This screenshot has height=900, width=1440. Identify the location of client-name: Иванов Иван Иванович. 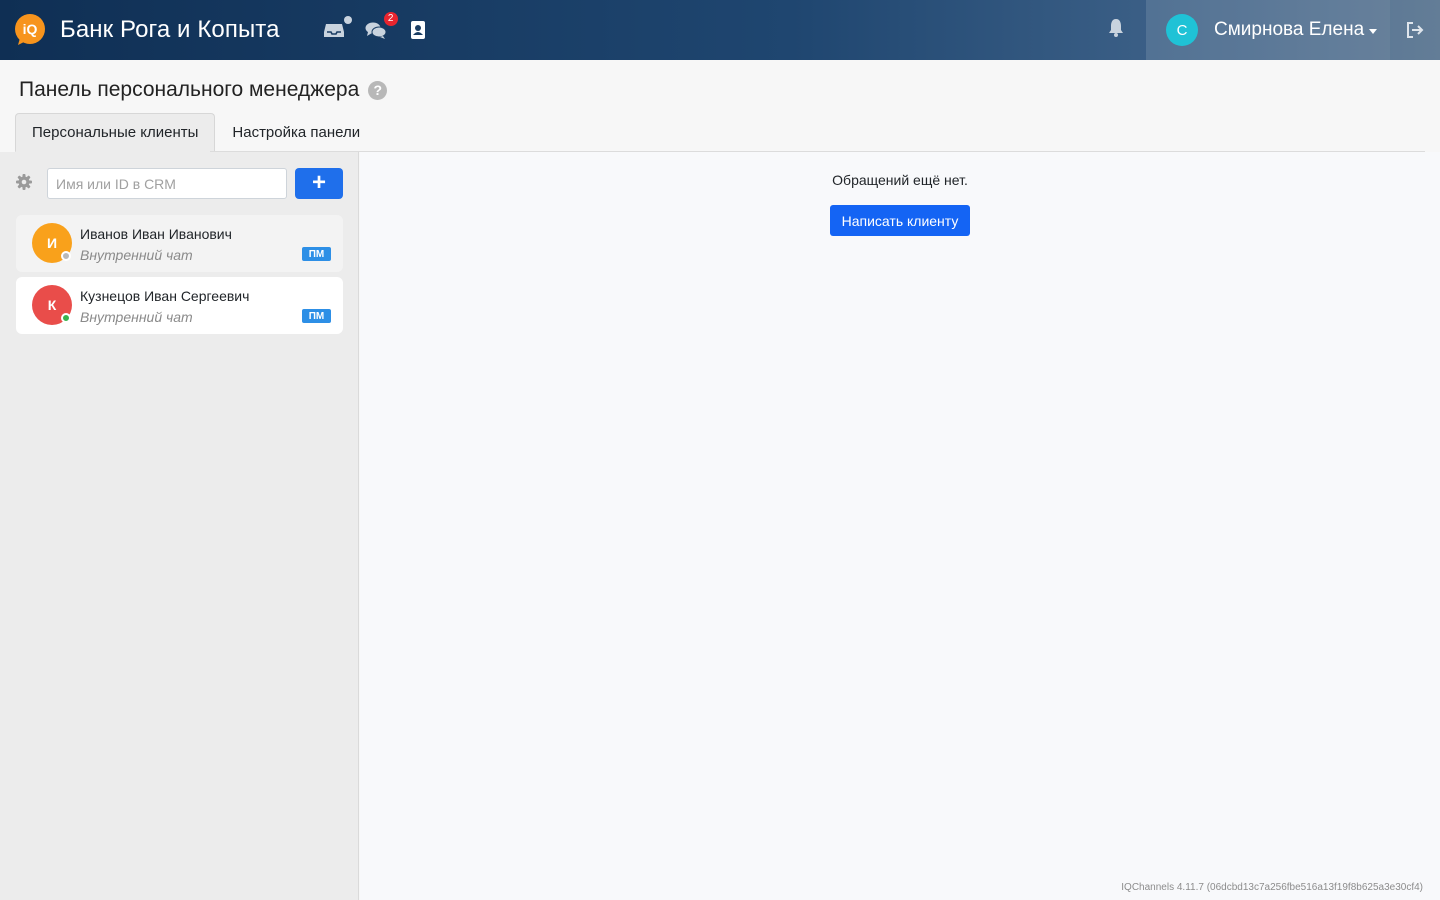
(156, 234).